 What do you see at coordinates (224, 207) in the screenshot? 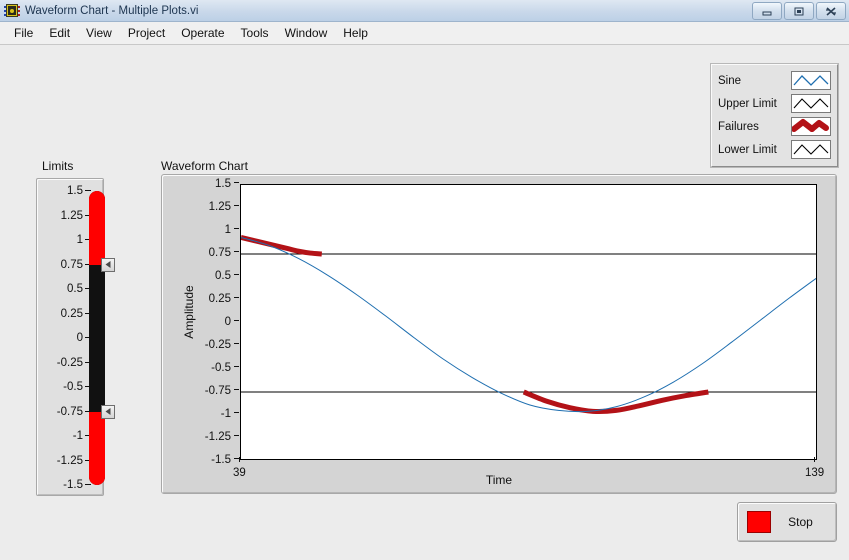
I see `y-tick-1_25: 1.25` at bounding box center [224, 207].